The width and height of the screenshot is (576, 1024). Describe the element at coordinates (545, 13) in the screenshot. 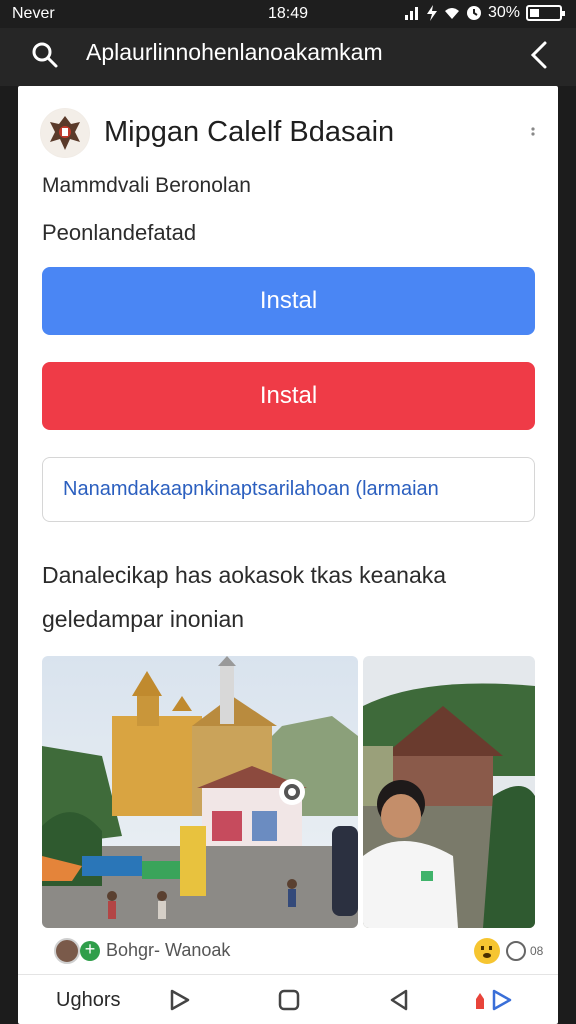

I see `battery-icon` at that location.